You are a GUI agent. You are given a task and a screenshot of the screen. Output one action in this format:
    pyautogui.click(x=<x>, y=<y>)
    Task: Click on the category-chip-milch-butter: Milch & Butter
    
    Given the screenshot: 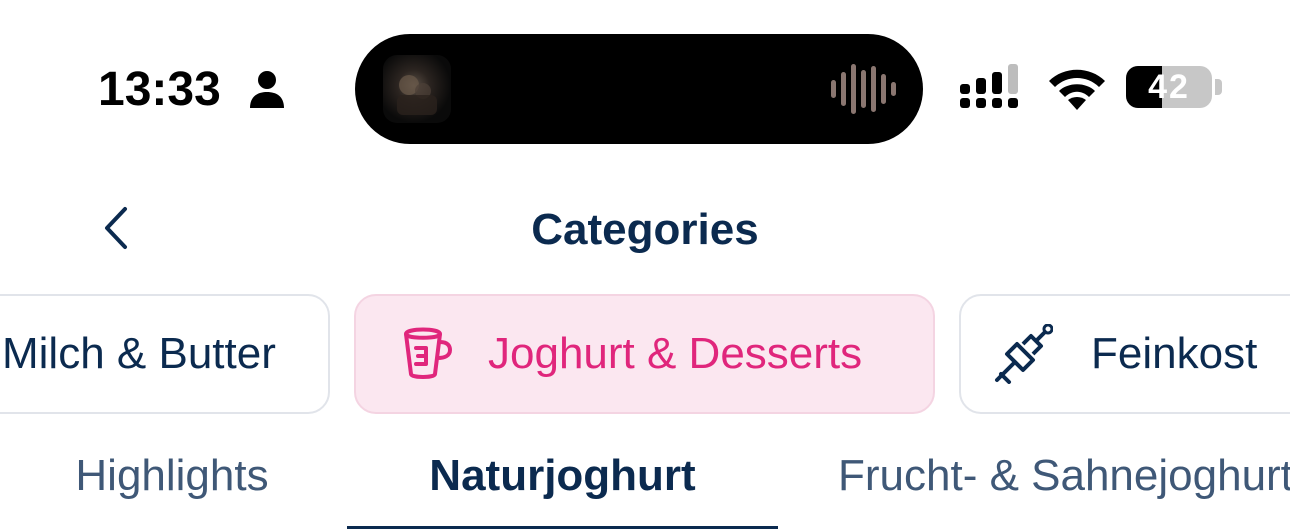 What is the action you would take?
    pyautogui.click(x=165, y=354)
    